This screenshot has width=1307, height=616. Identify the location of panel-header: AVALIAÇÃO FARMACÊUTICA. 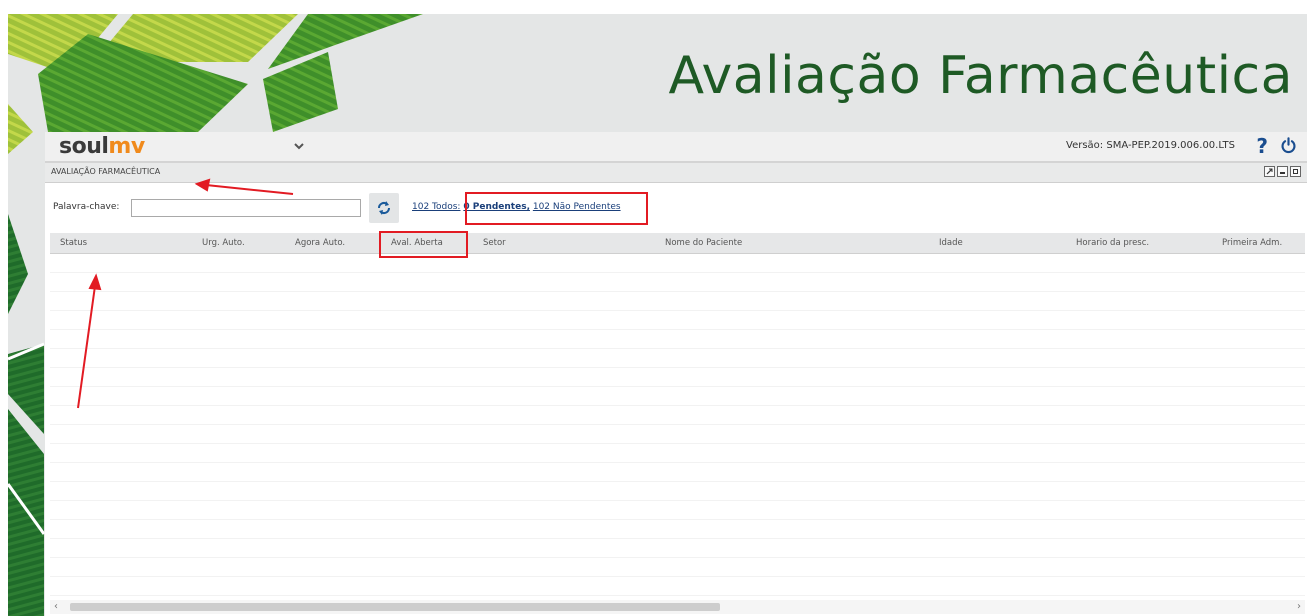
(676, 173).